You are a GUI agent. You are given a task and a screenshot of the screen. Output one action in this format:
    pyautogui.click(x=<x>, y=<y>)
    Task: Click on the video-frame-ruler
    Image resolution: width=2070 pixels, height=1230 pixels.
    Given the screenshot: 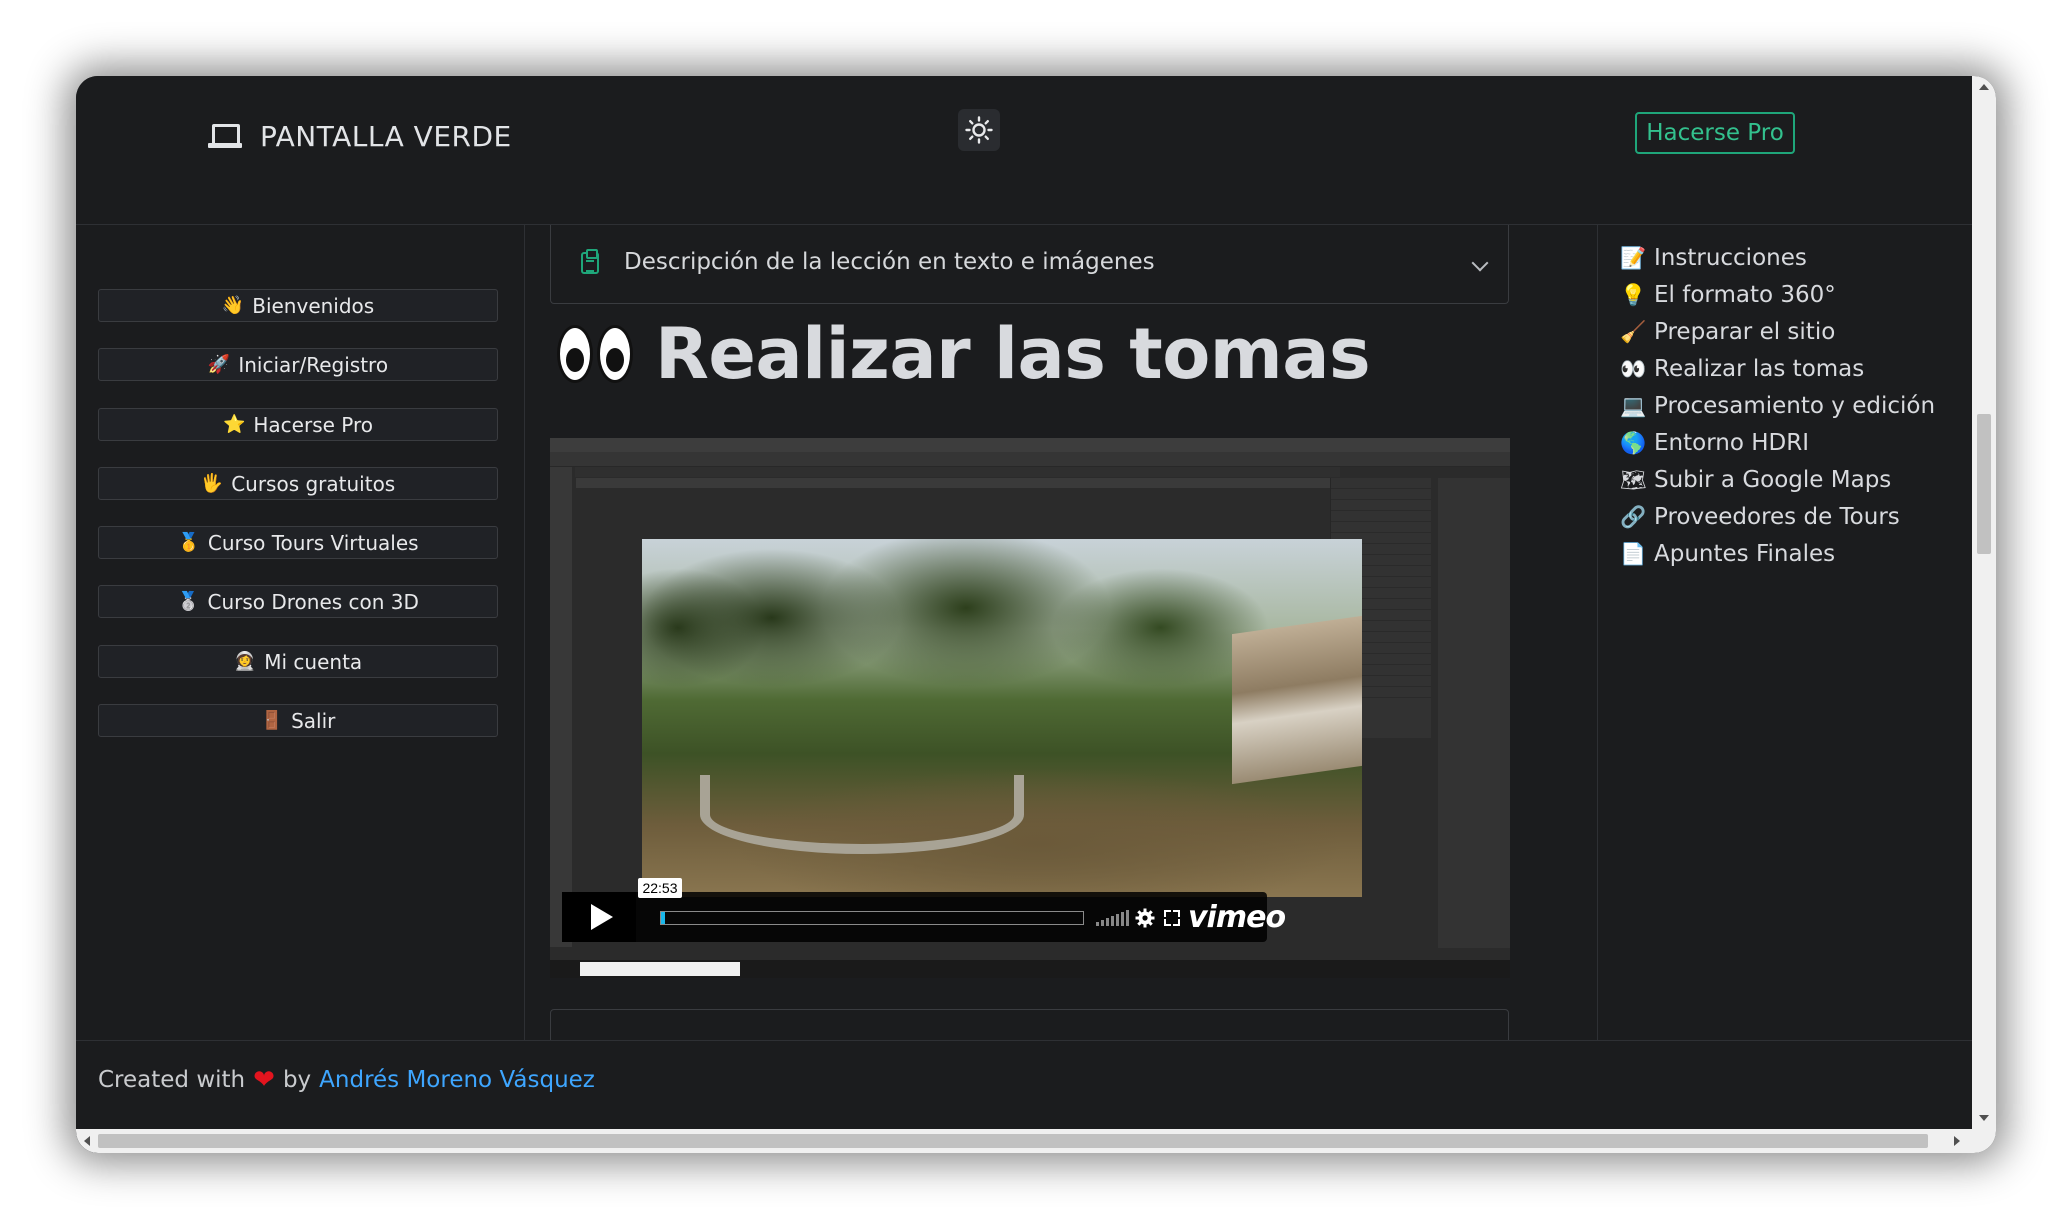 What is the action you would take?
    pyautogui.click(x=961, y=483)
    